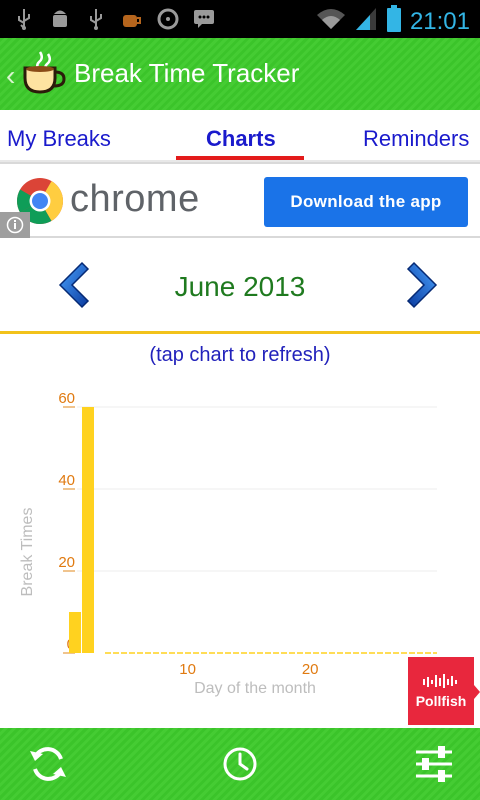 The image size is (480, 800). Describe the element at coordinates (366, 21) in the screenshot. I see `signal-icon` at that location.